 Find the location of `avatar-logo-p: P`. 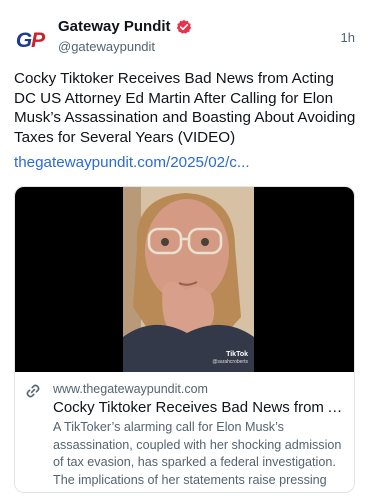

avatar-logo-p: P is located at coordinates (38, 40).